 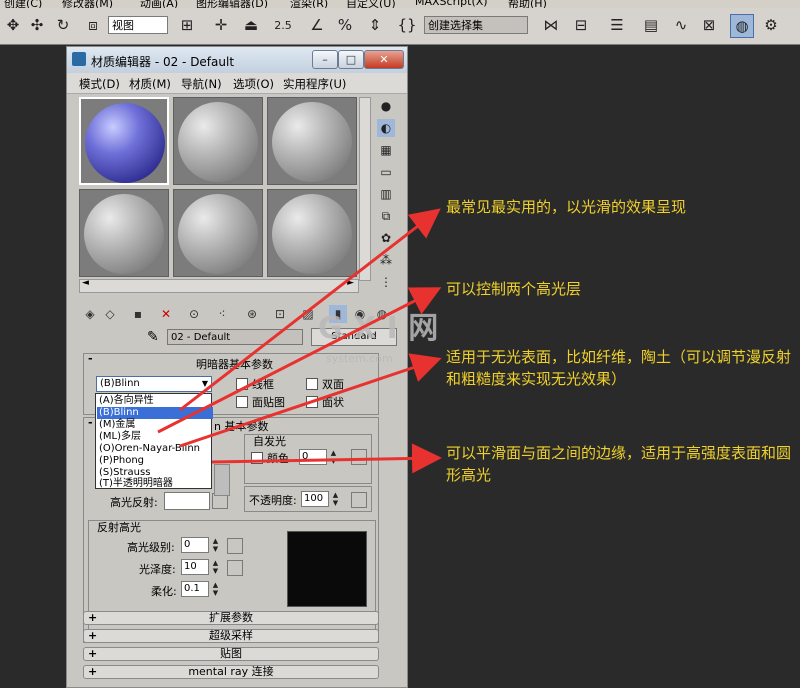 What do you see at coordinates (566, 207) in the screenshot?
I see `annotation-blinn: 最常见最实用的，以光滑的效果呈现` at bounding box center [566, 207].